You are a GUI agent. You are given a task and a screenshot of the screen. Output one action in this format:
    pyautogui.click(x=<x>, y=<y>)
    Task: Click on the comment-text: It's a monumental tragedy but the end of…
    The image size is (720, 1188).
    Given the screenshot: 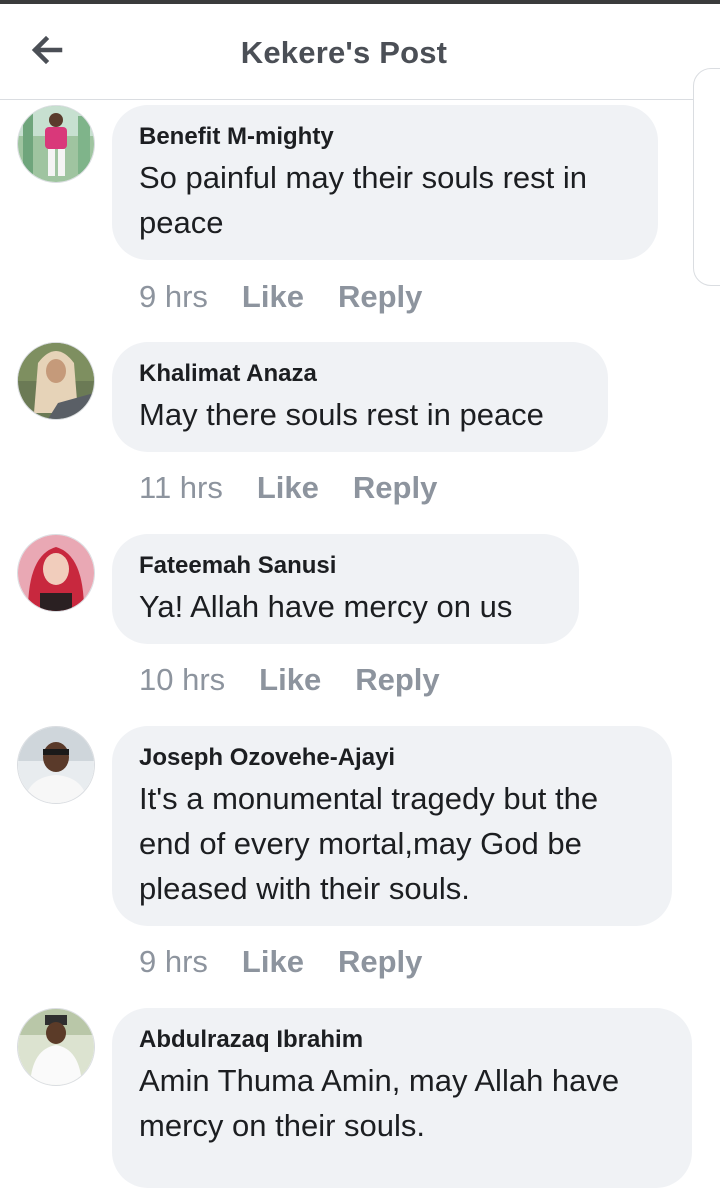 What is the action you would take?
    pyautogui.click(x=369, y=843)
    